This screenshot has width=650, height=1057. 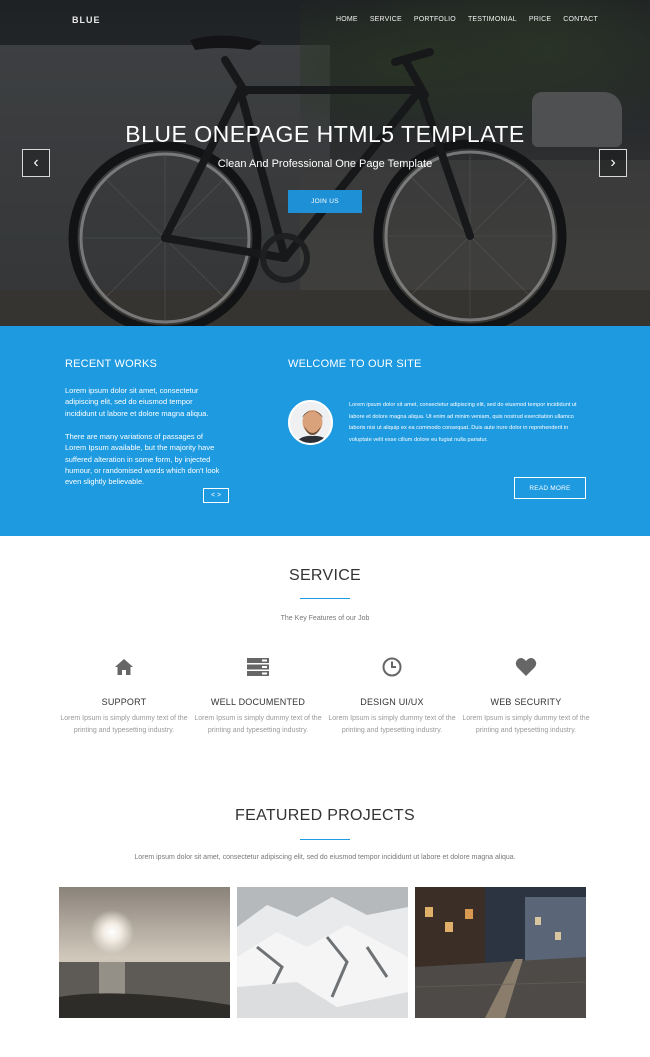 I want to click on service-title-underline, so click(x=325, y=598).